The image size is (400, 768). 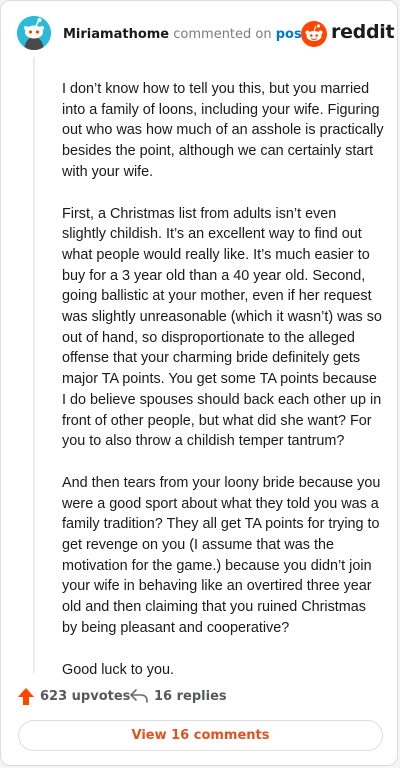 What do you see at coordinates (34, 365) in the screenshot?
I see `thread-line` at bounding box center [34, 365].